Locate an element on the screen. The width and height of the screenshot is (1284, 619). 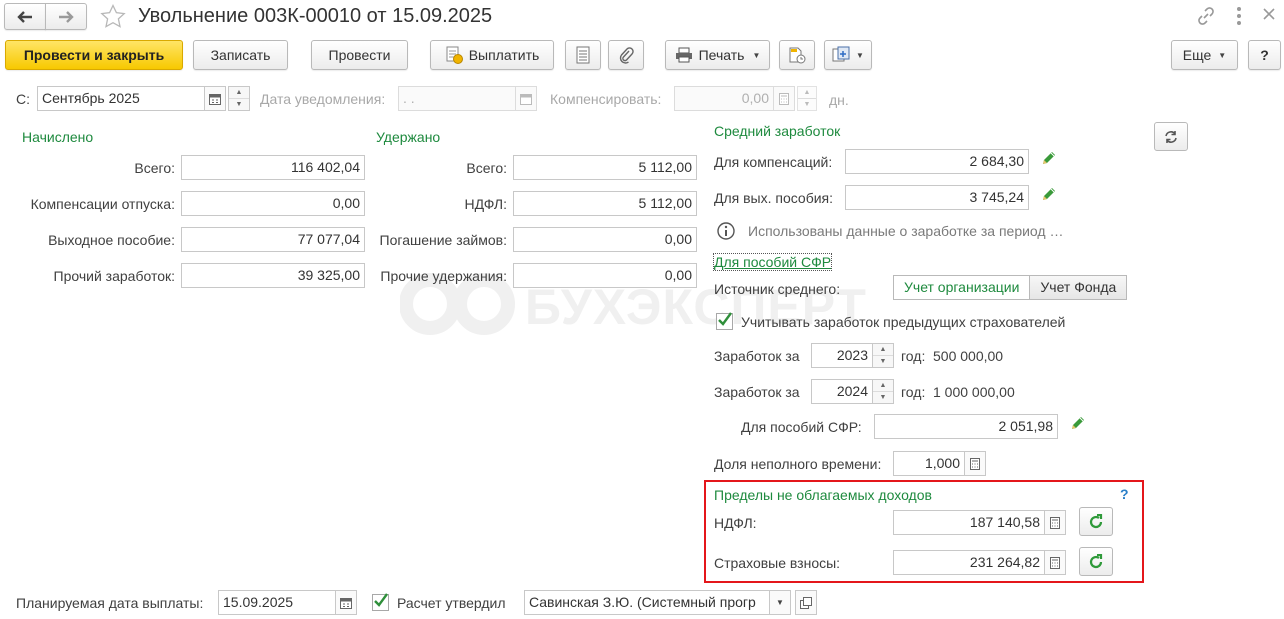
earnings-2024-amount: 1 000 000,00 is located at coordinates (974, 392).